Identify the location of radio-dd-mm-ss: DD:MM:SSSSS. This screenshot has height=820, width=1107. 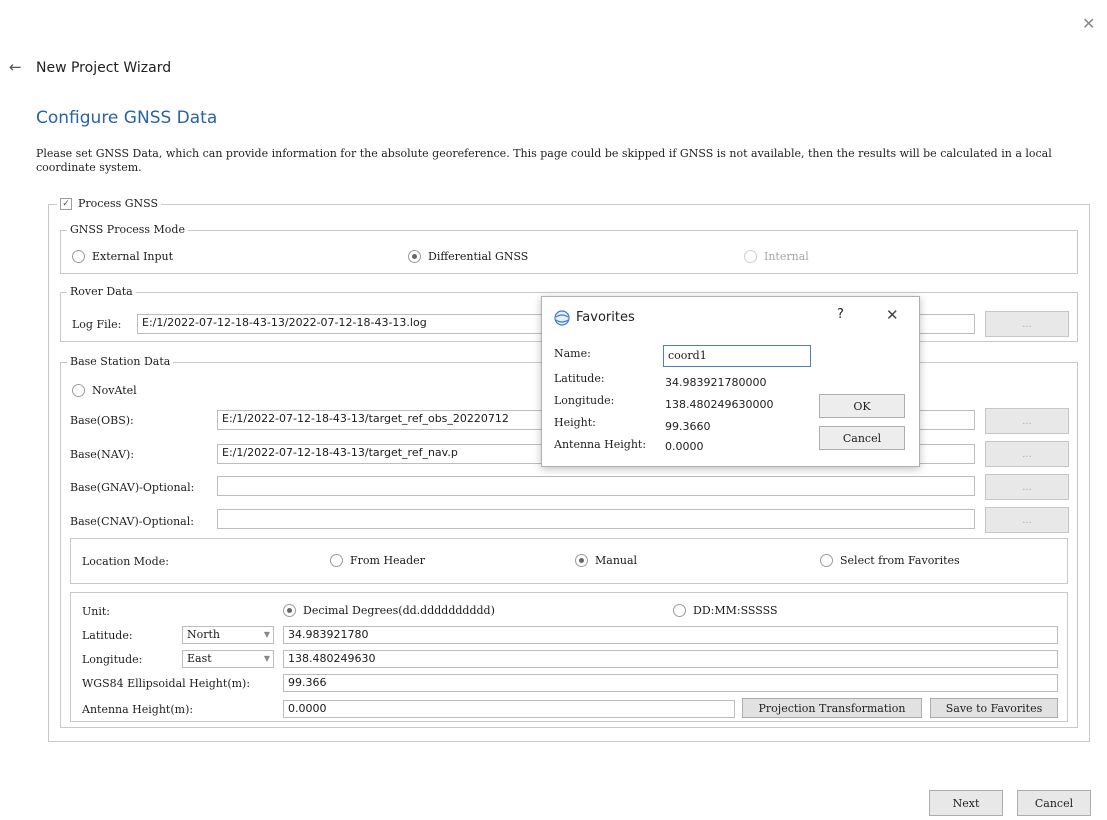
(725, 610).